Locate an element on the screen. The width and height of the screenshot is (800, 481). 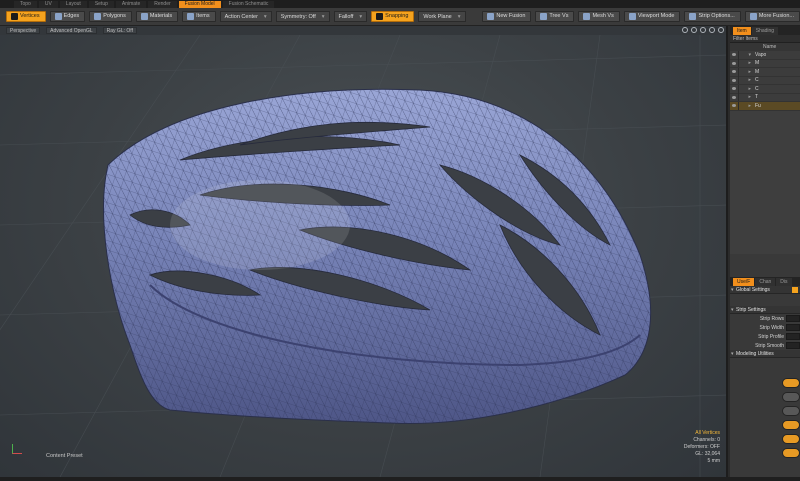
falloff-dropdown: Falloff ▾ is located at coordinates (350, 16).